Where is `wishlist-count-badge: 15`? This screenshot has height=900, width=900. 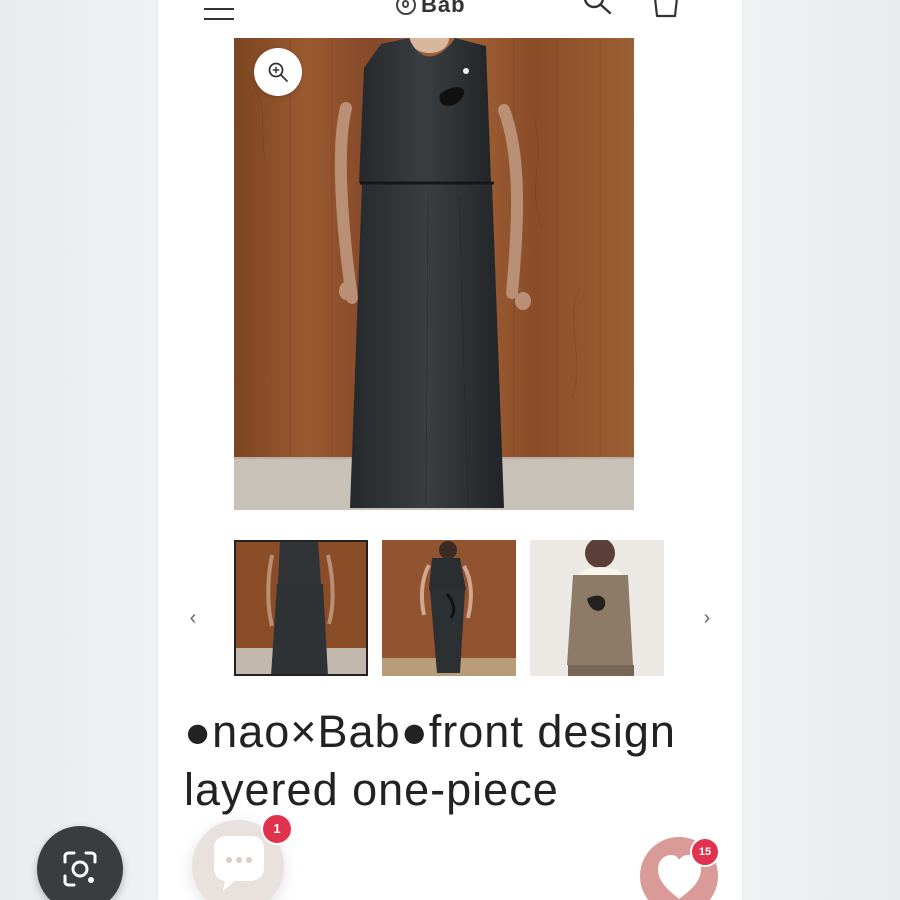 wishlist-count-badge: 15 is located at coordinates (705, 852).